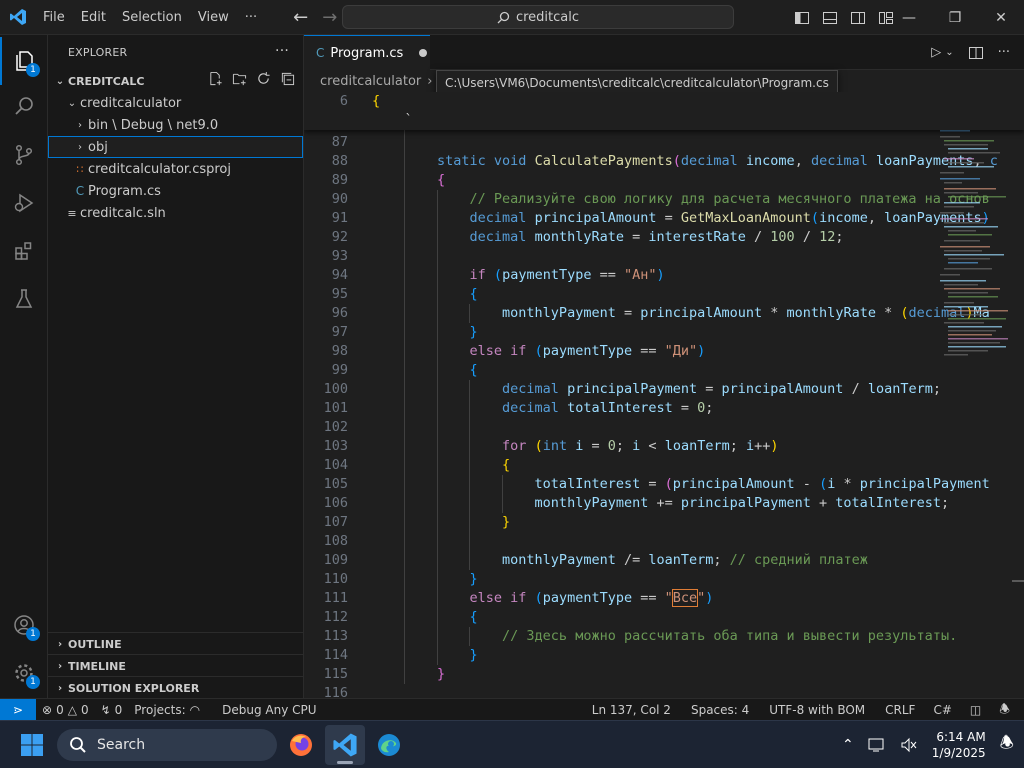  I want to click on collapse-all-icon, so click(287, 78).